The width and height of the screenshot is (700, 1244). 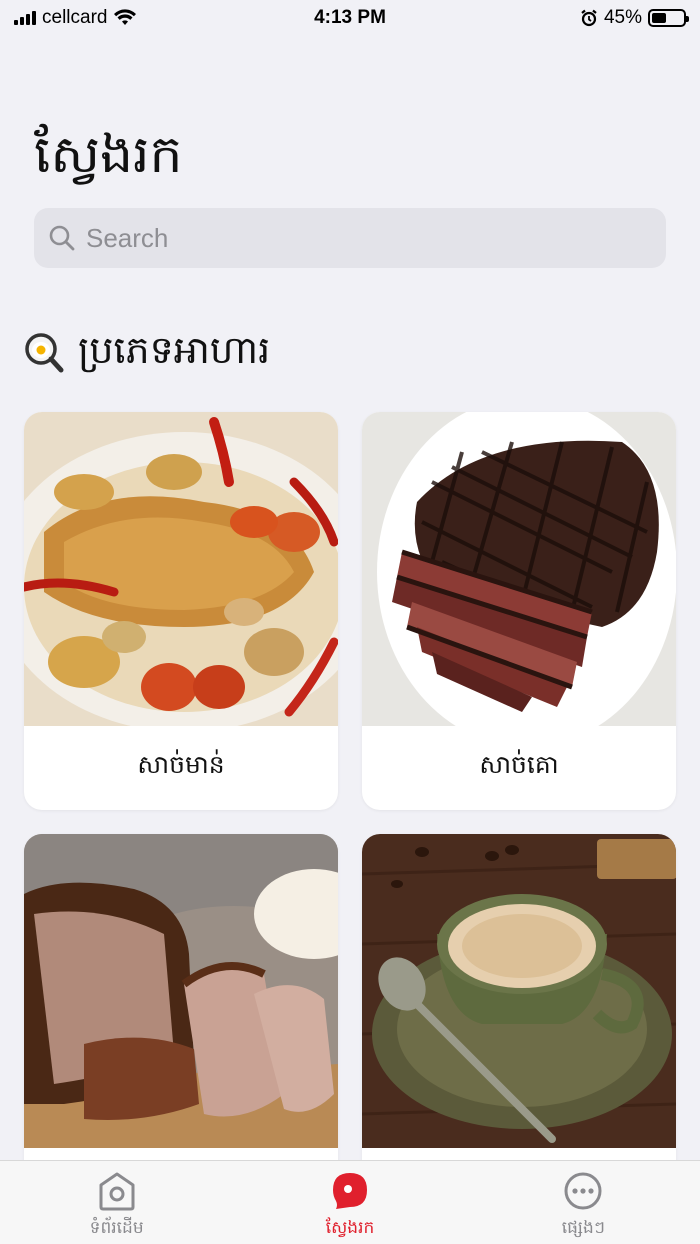 What do you see at coordinates (622, 17) in the screenshot?
I see `battery-percent: 45%` at bounding box center [622, 17].